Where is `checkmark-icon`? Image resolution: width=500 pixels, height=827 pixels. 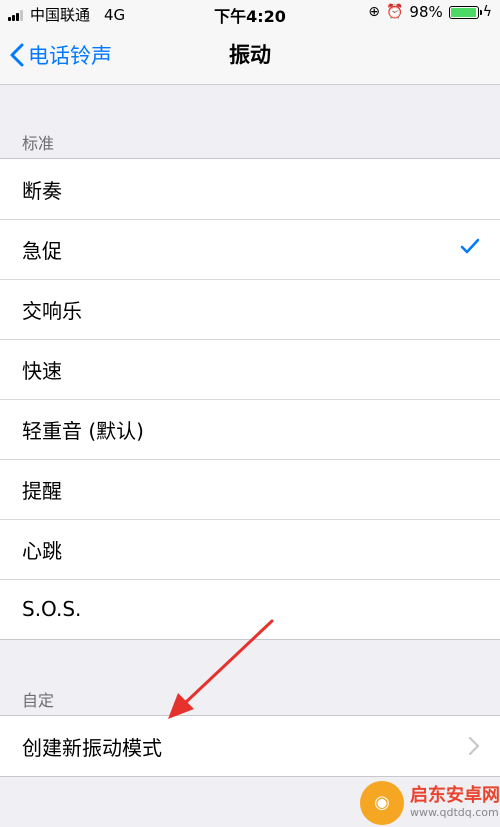
checkmark-icon is located at coordinates (470, 246).